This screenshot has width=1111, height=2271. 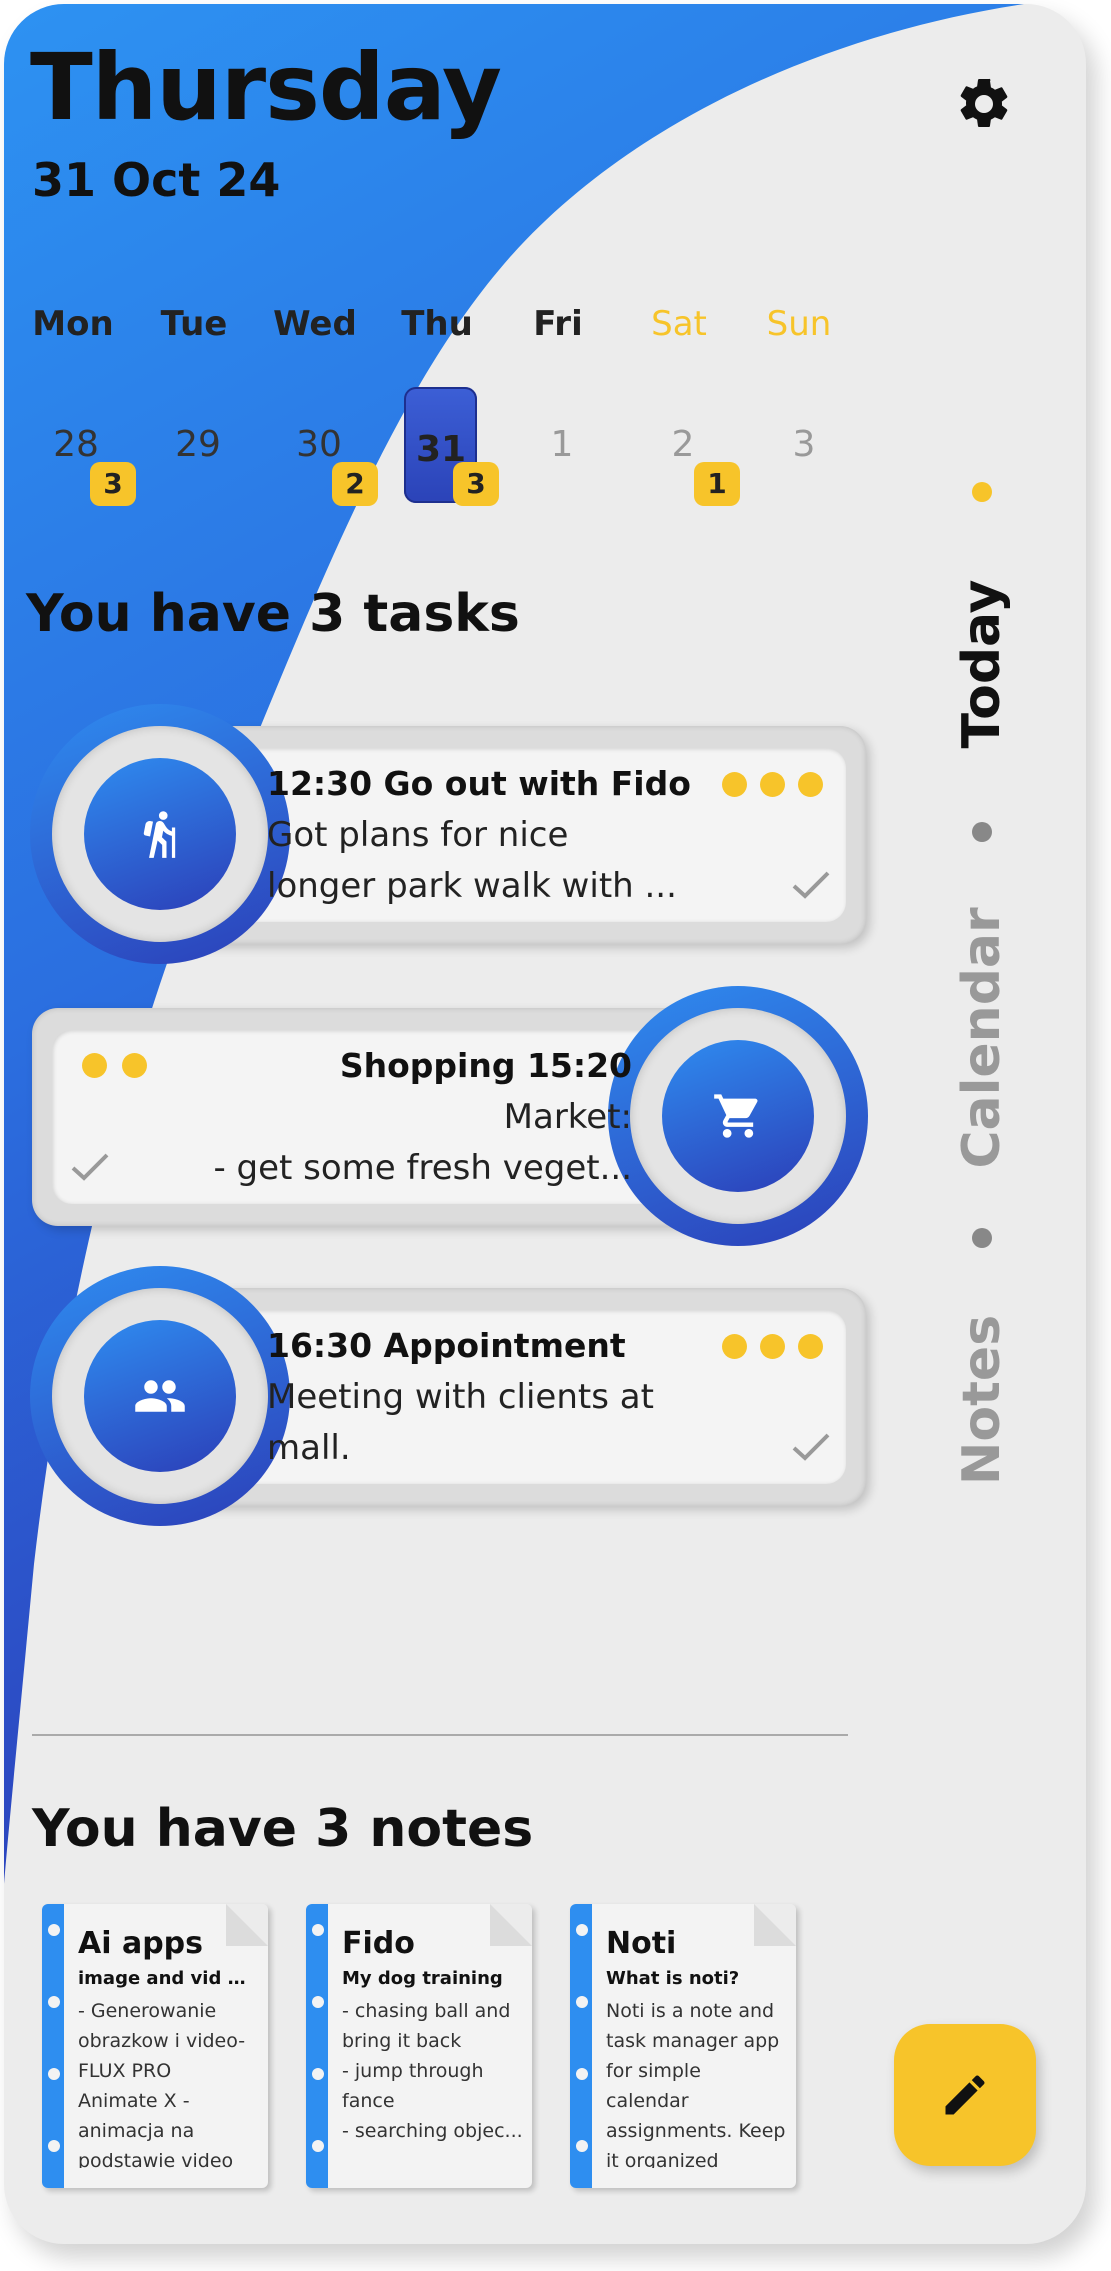 I want to click on nav-calendar: Calendar, so click(x=982, y=1038).